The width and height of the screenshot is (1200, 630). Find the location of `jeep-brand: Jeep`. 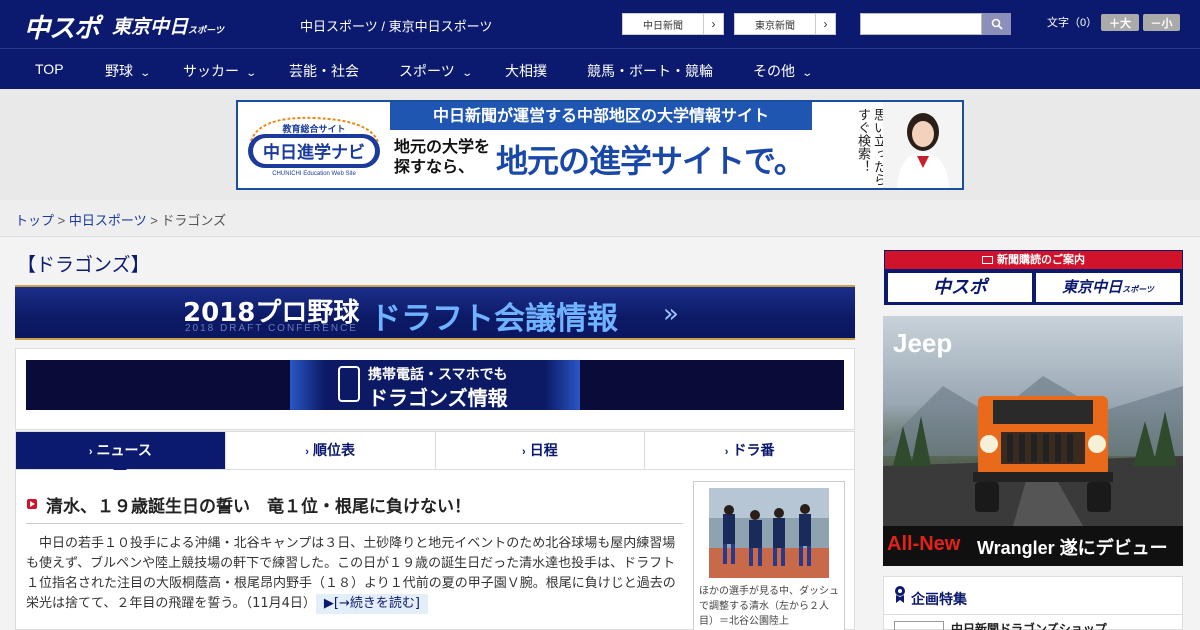

jeep-brand: Jeep is located at coordinates (923, 343).